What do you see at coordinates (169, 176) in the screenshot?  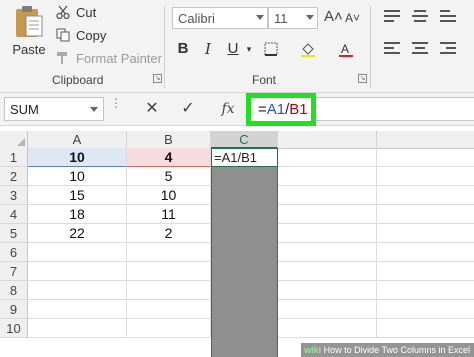 I see `cell-b2: 5` at bounding box center [169, 176].